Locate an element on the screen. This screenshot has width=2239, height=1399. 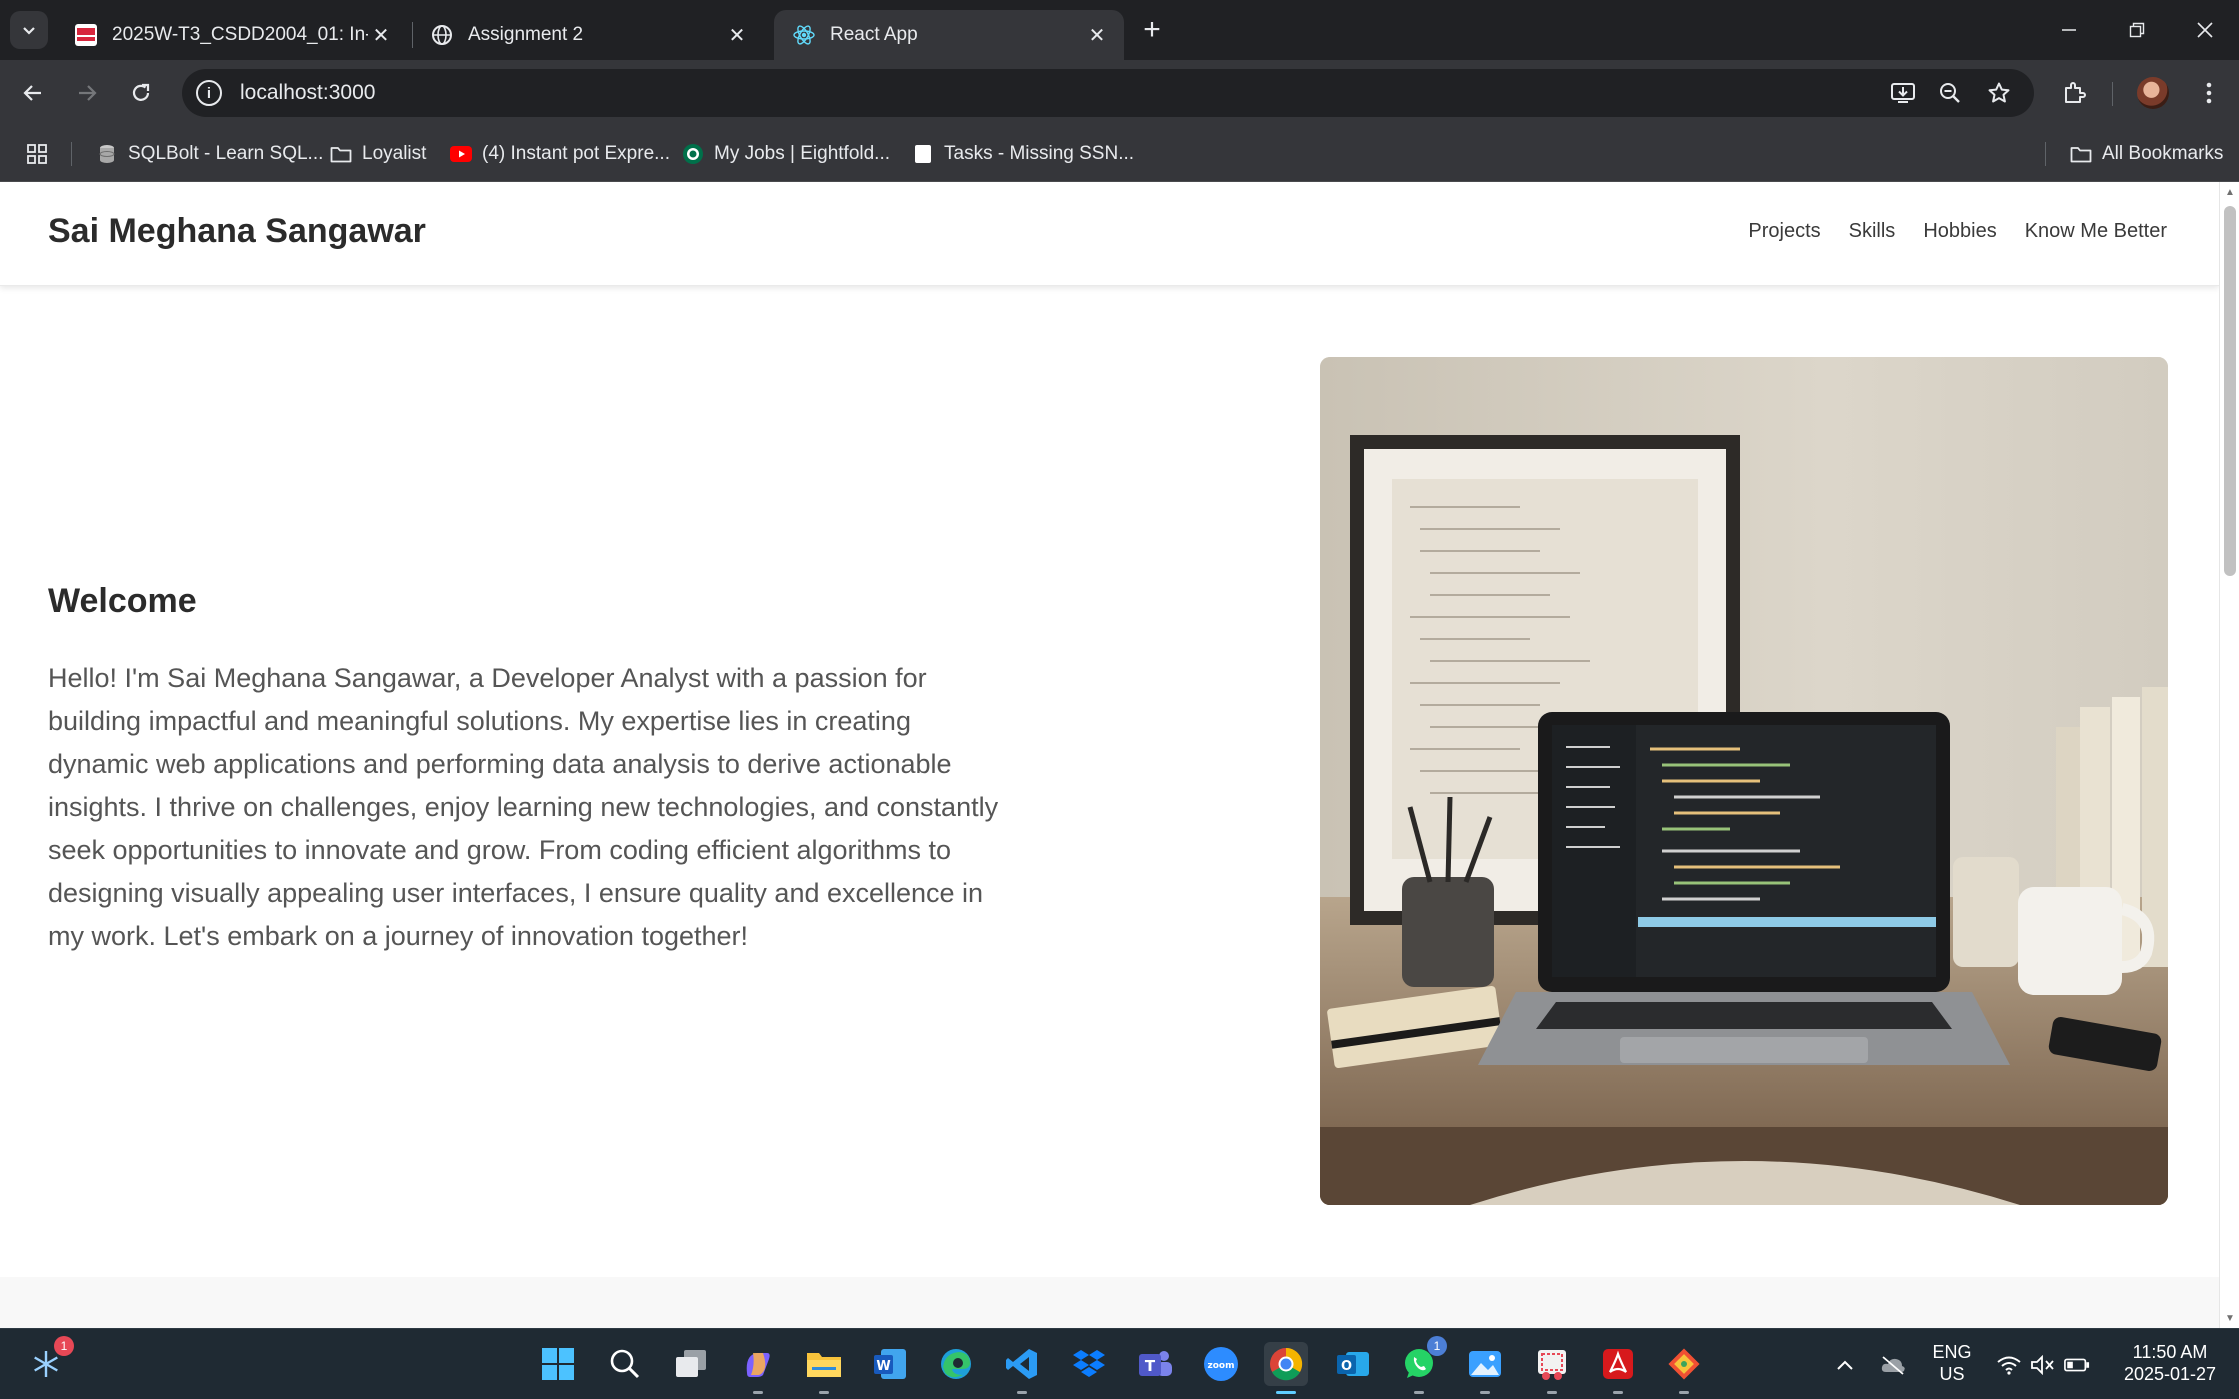
edge-icon is located at coordinates (956, 1364).